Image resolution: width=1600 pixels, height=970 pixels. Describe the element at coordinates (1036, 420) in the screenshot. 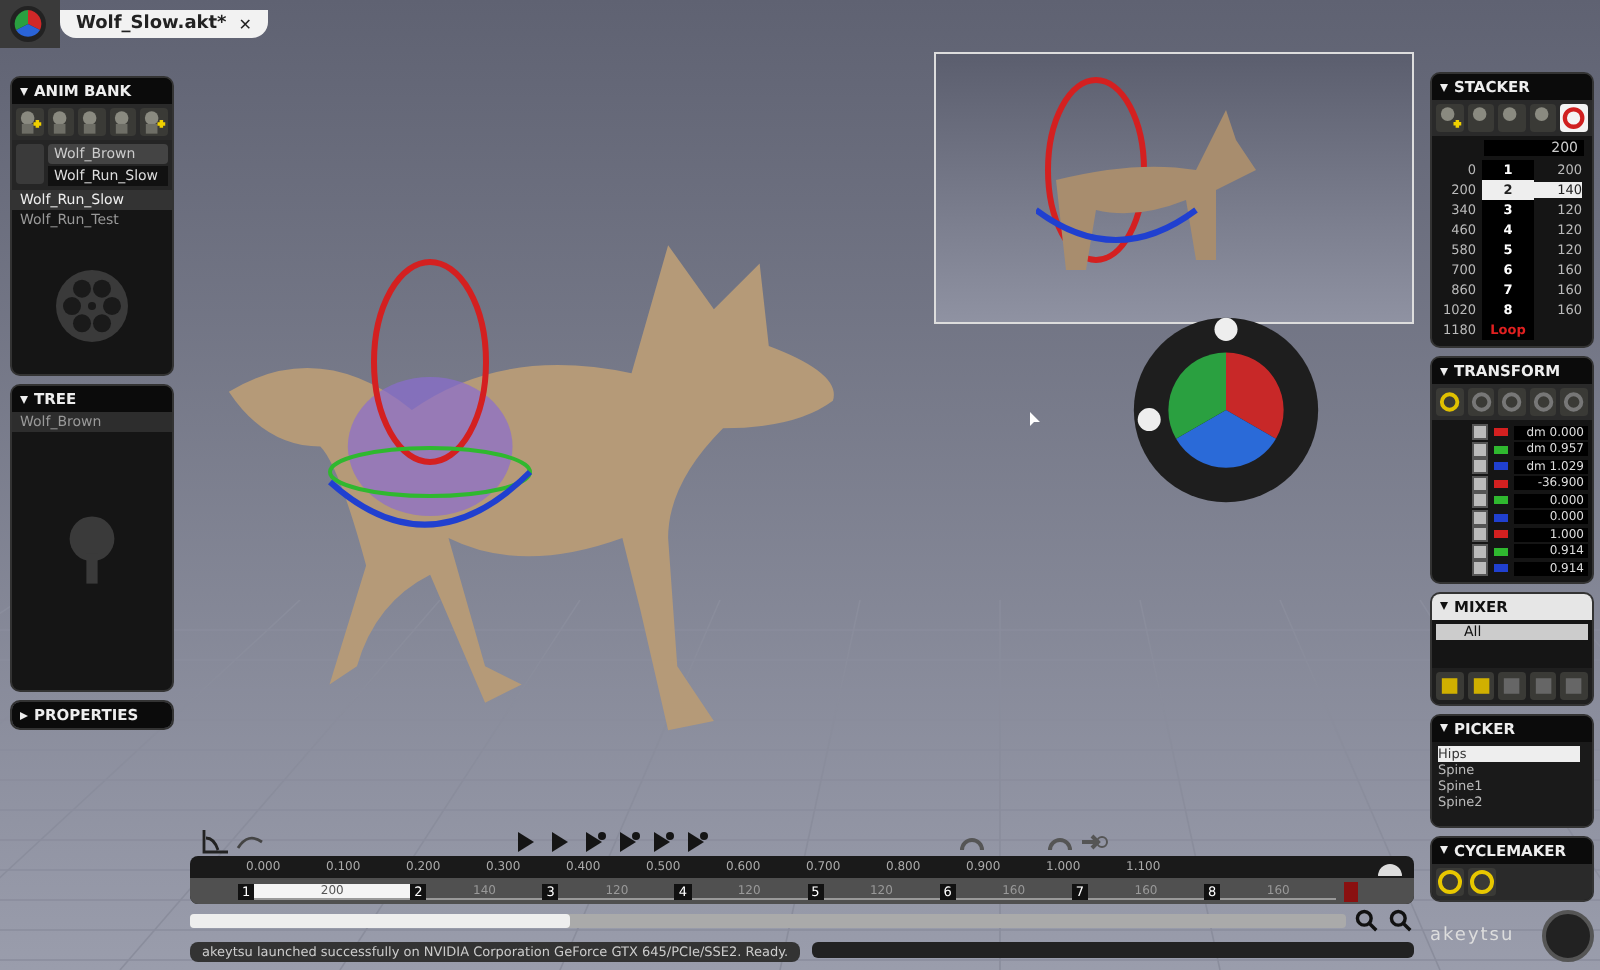

I see `mouse-cursor-icon` at that location.